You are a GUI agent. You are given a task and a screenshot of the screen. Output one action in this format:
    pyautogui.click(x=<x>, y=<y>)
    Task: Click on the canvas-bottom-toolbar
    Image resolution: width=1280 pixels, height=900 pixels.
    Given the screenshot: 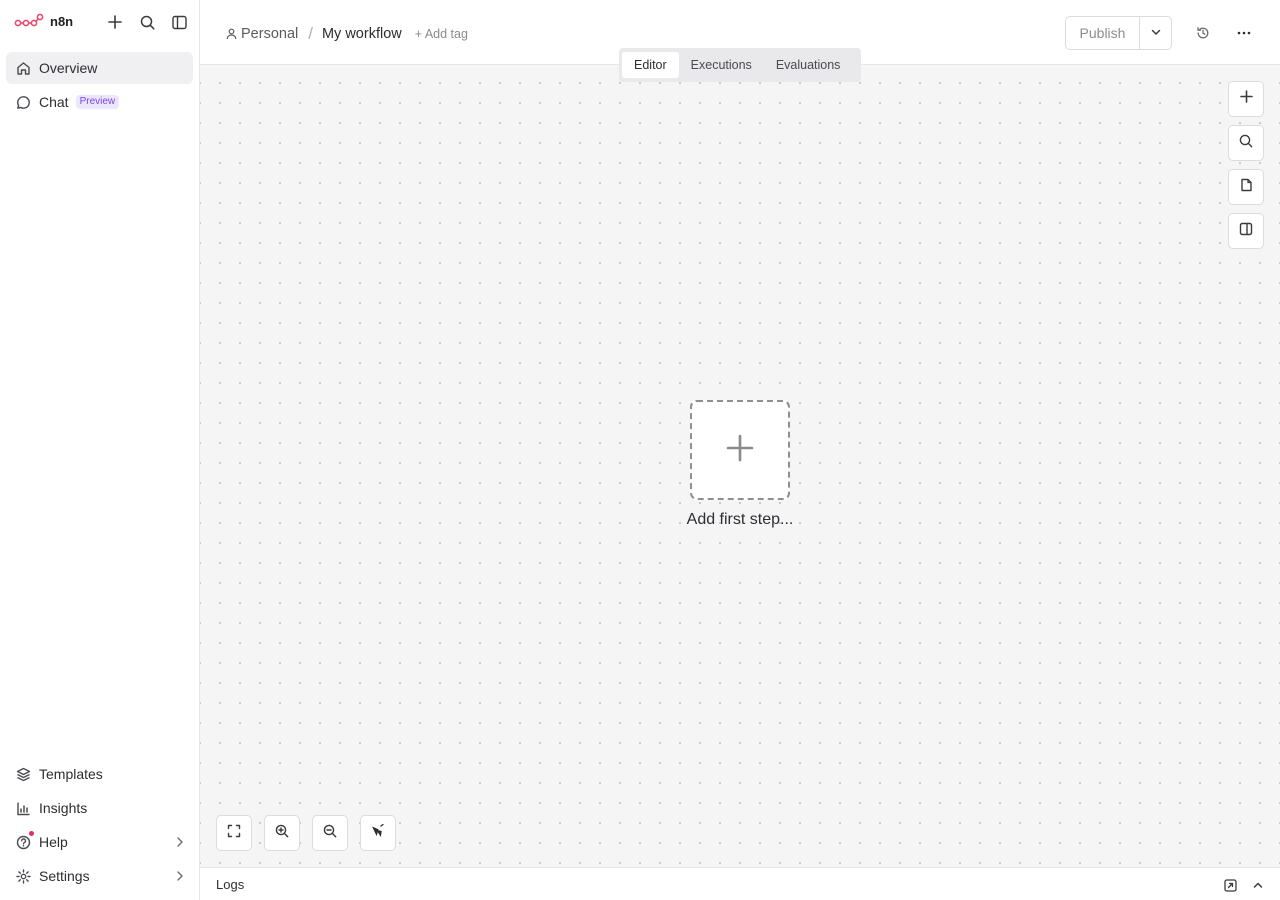 What is the action you would take?
    pyautogui.click(x=306, y=833)
    